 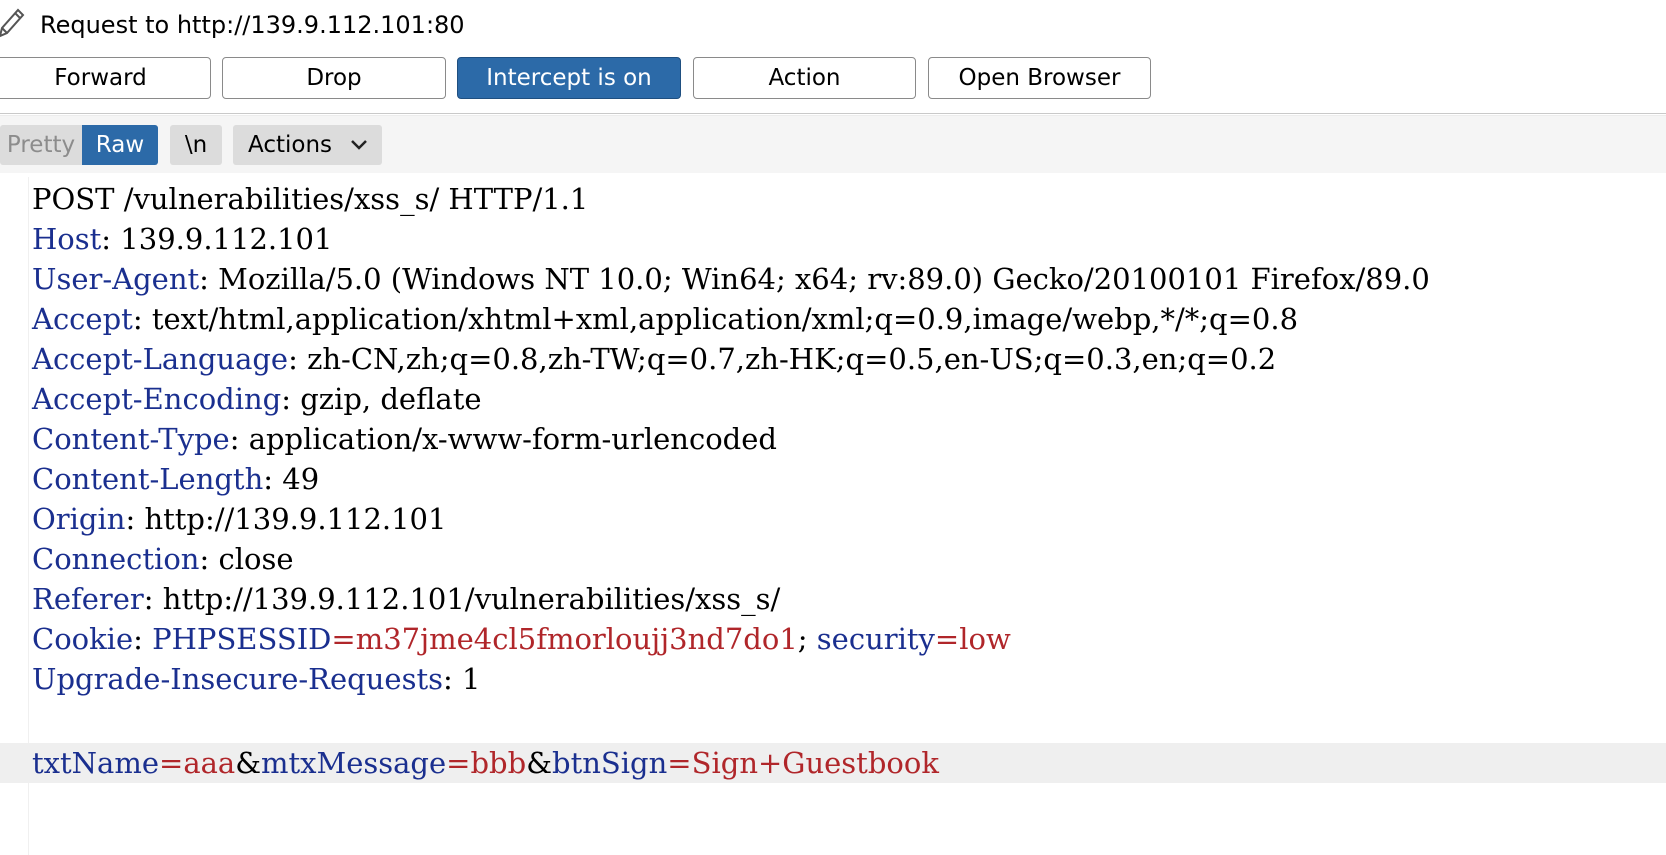 I want to click on header-value: close, so click(x=256, y=559).